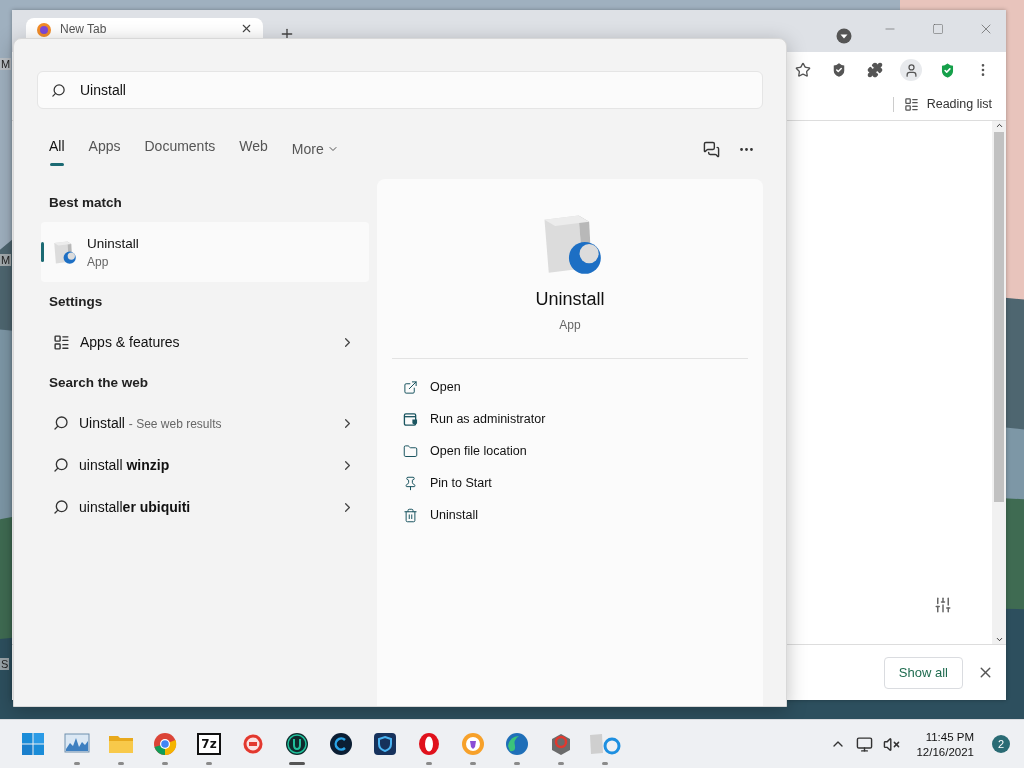  Describe the element at coordinates (583, 387) in the screenshot. I see `action-item: Open` at that location.